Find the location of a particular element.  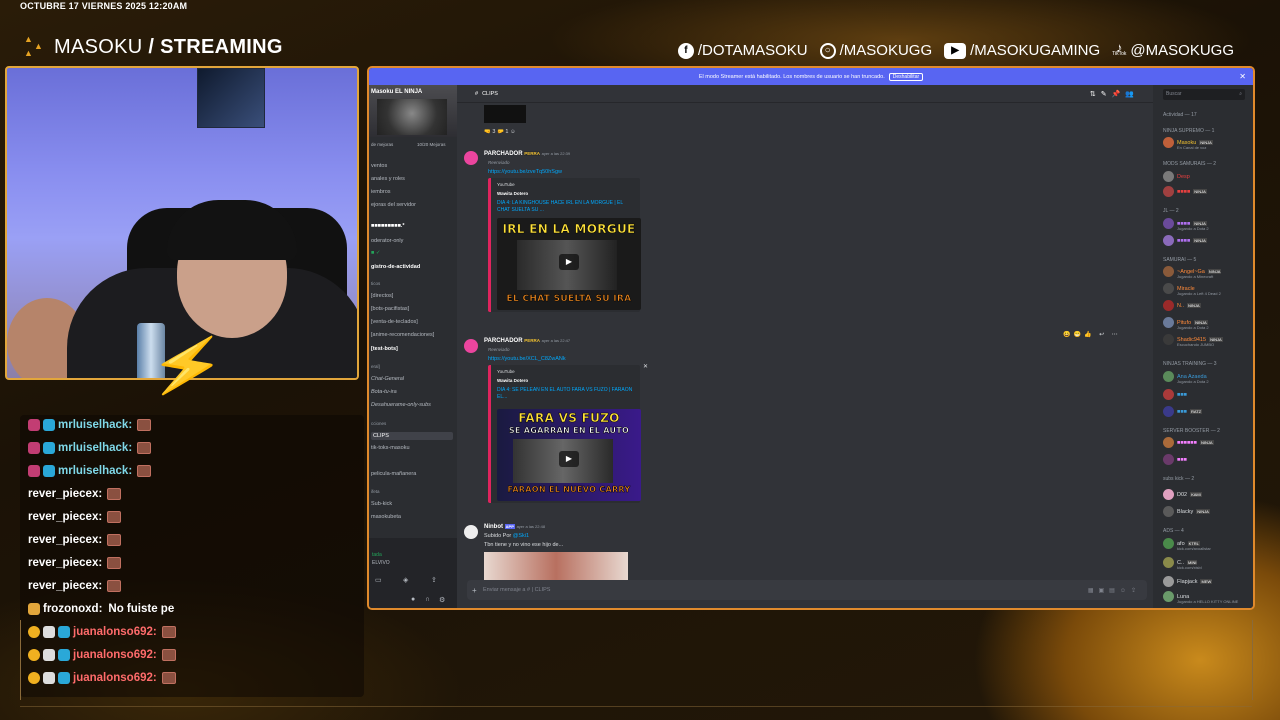

member-item: ■■■■ NINJA Jugando a Dota 2 is located at coordinates (1186, 224).